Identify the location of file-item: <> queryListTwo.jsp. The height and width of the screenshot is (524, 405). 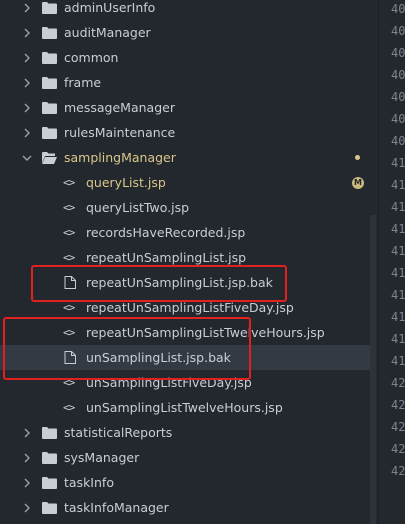
(185, 207).